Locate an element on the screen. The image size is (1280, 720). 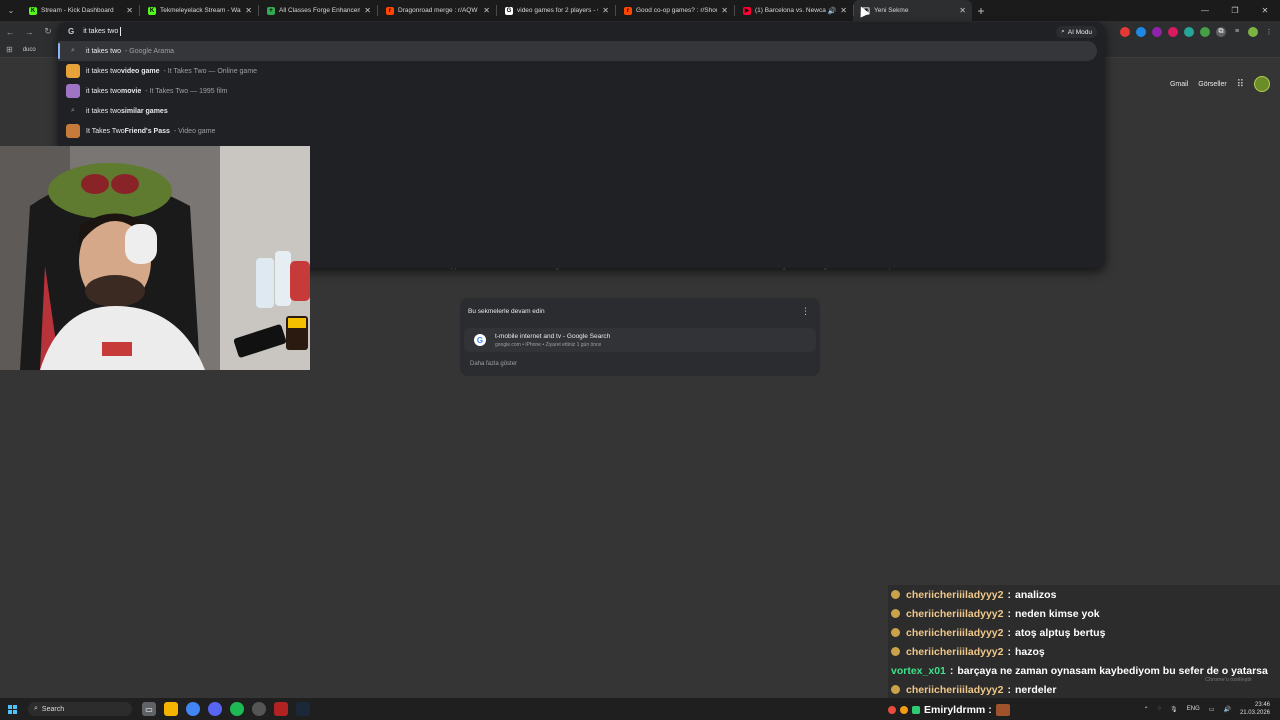
new-tab-button: + is located at coordinates (981, 11).